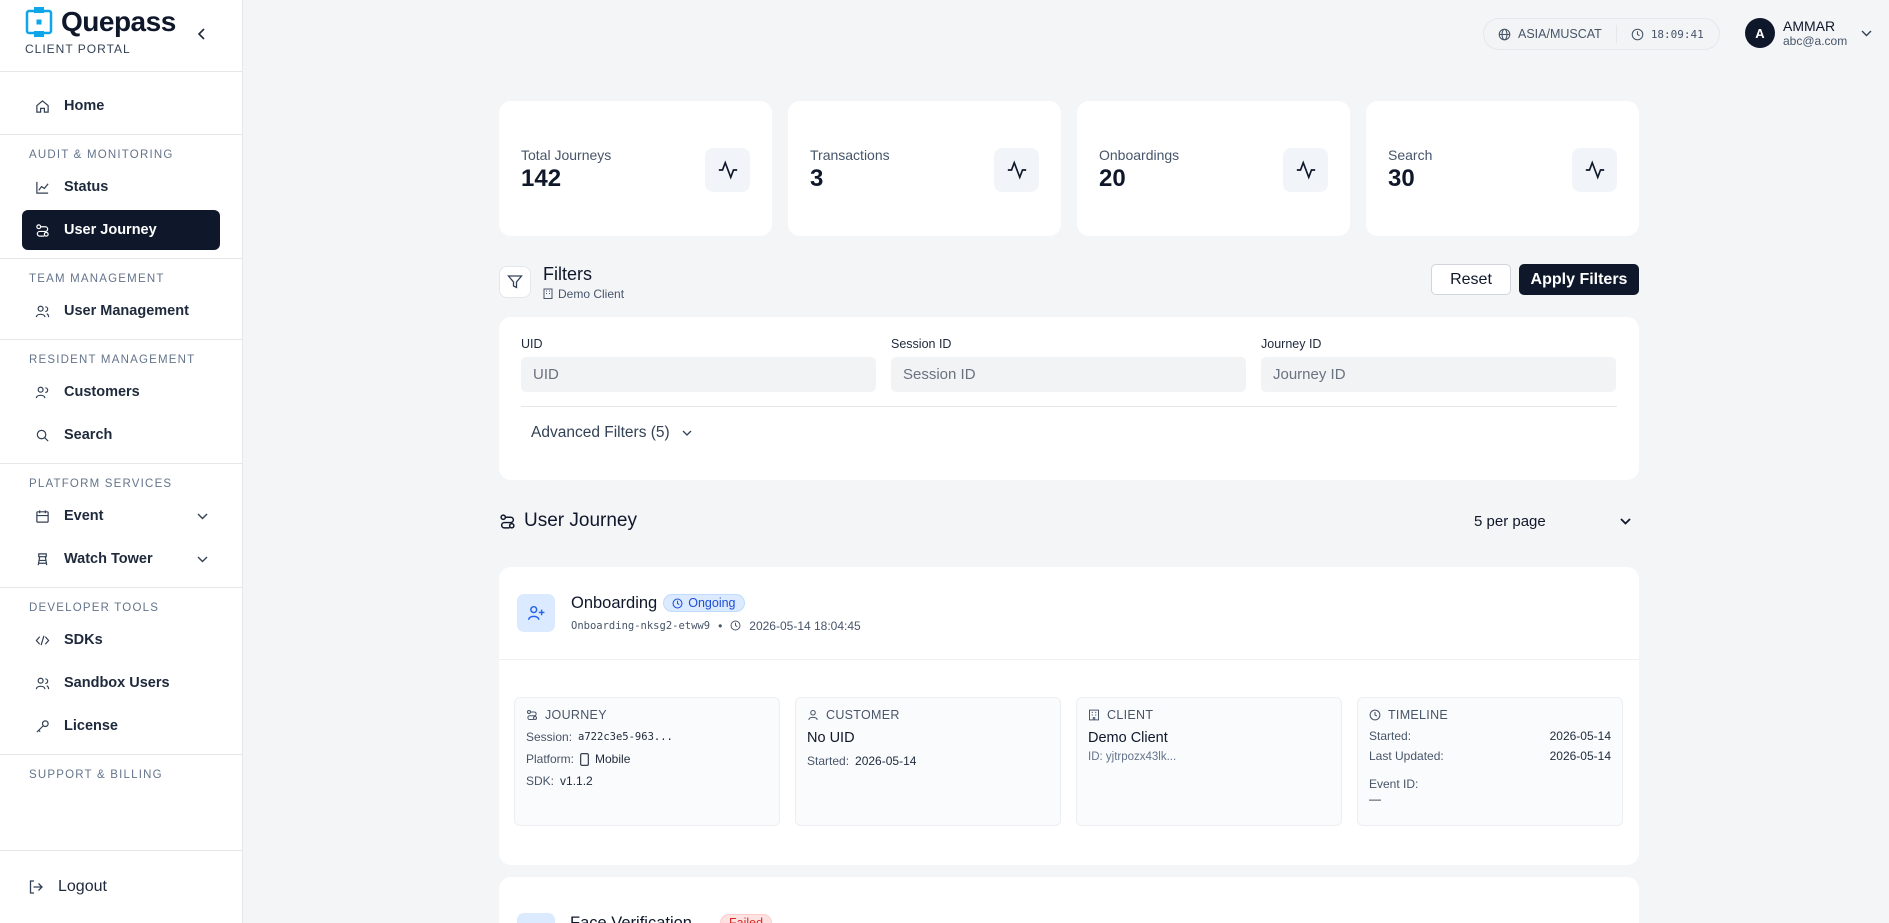 The width and height of the screenshot is (1889, 923). Describe the element at coordinates (1637, 34) in the screenshot. I see `clock-icon` at that location.